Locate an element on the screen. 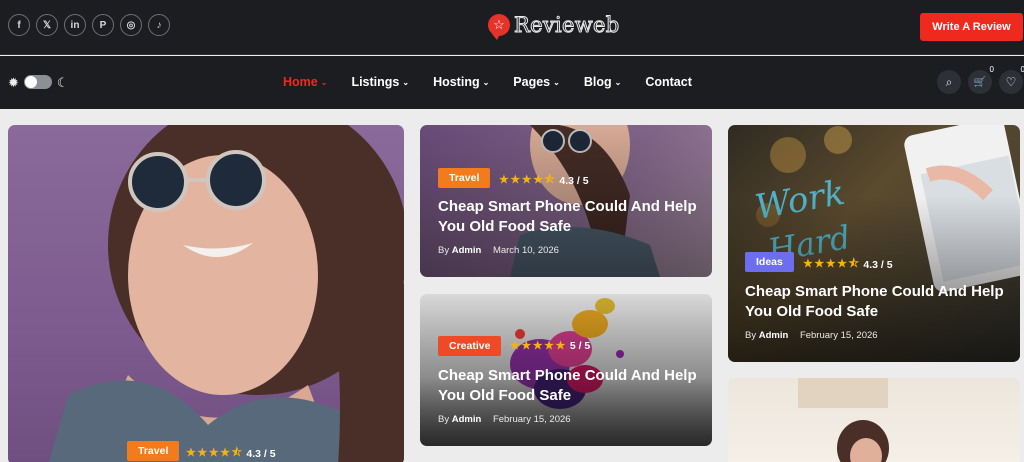 This screenshot has height=462, width=1024. wishlist-count-badge: 0 is located at coordinates (1022, 69).